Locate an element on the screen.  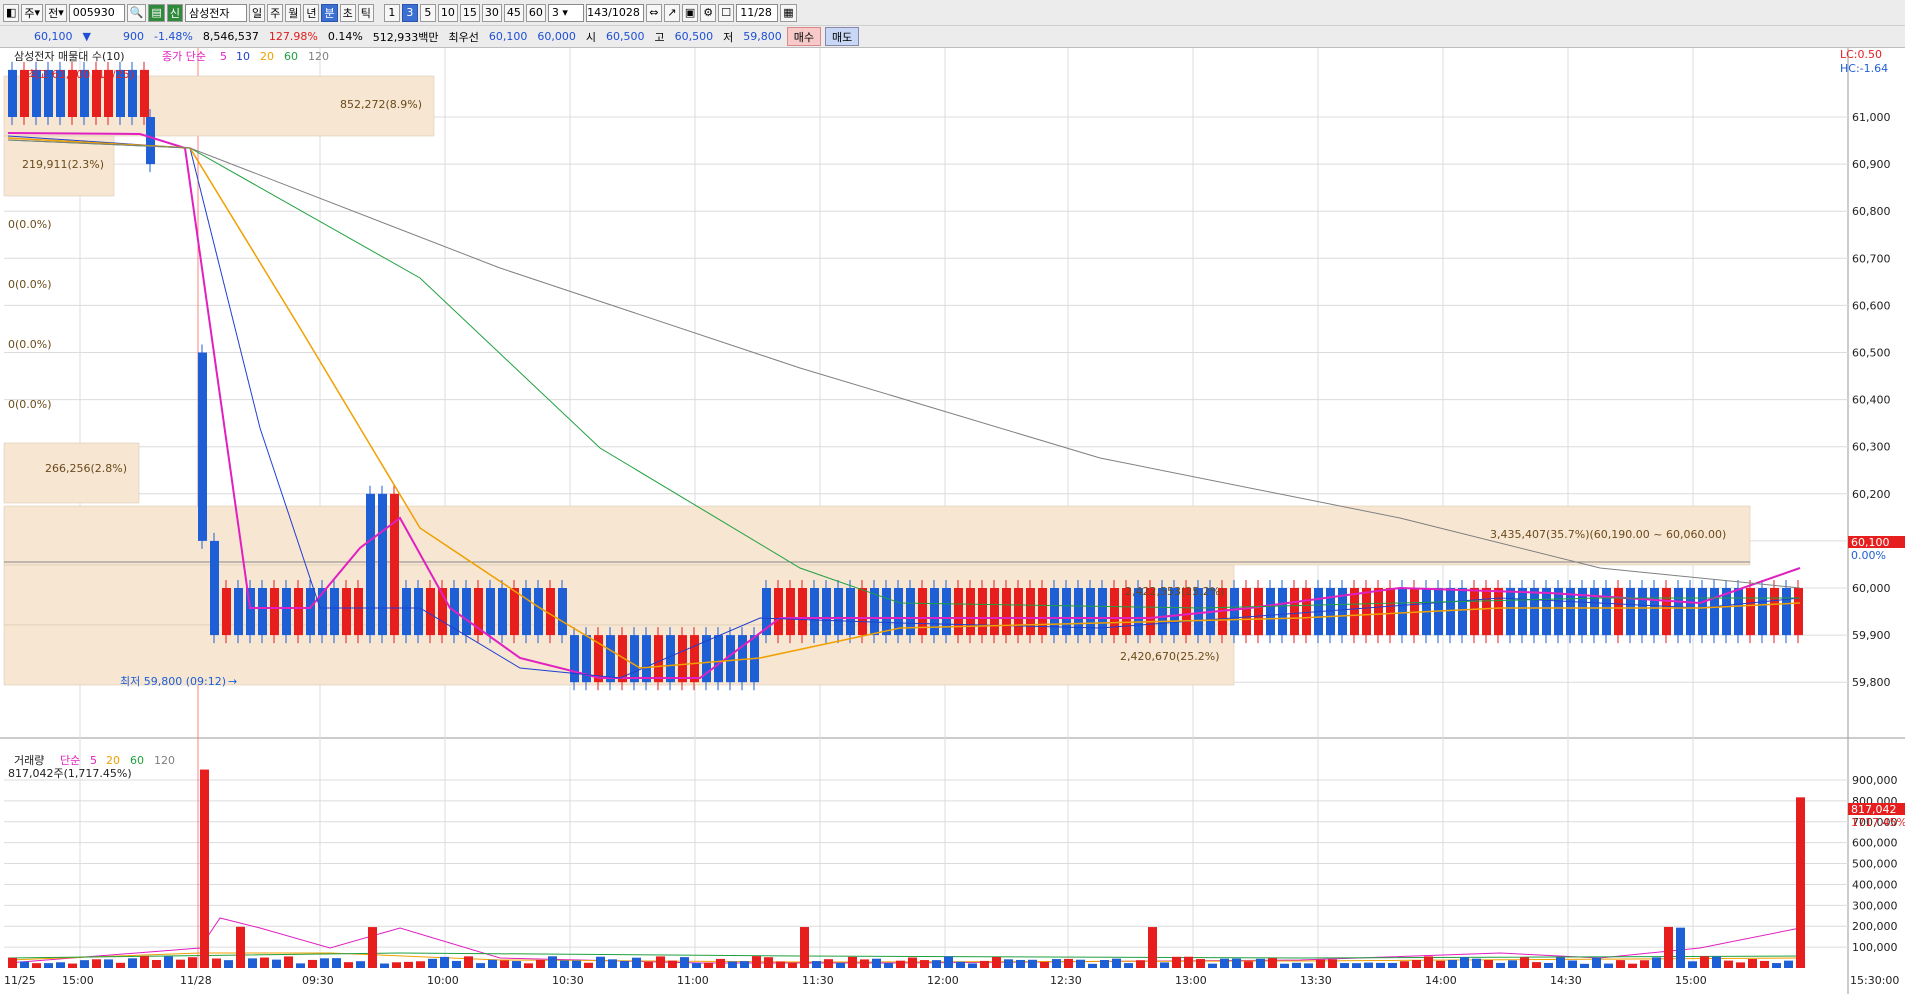
high-value: 60,500 is located at coordinates (694, 36).